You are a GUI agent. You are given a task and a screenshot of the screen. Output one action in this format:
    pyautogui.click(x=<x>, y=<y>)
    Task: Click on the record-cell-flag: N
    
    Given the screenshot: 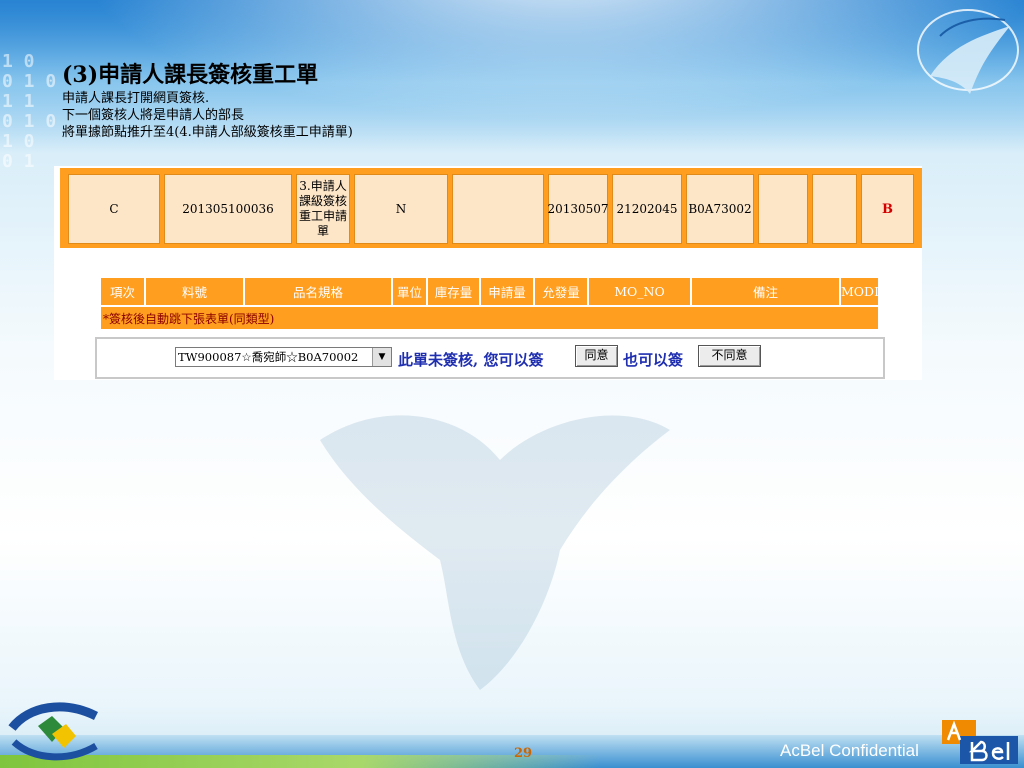 What is the action you would take?
    pyautogui.click(x=401, y=209)
    